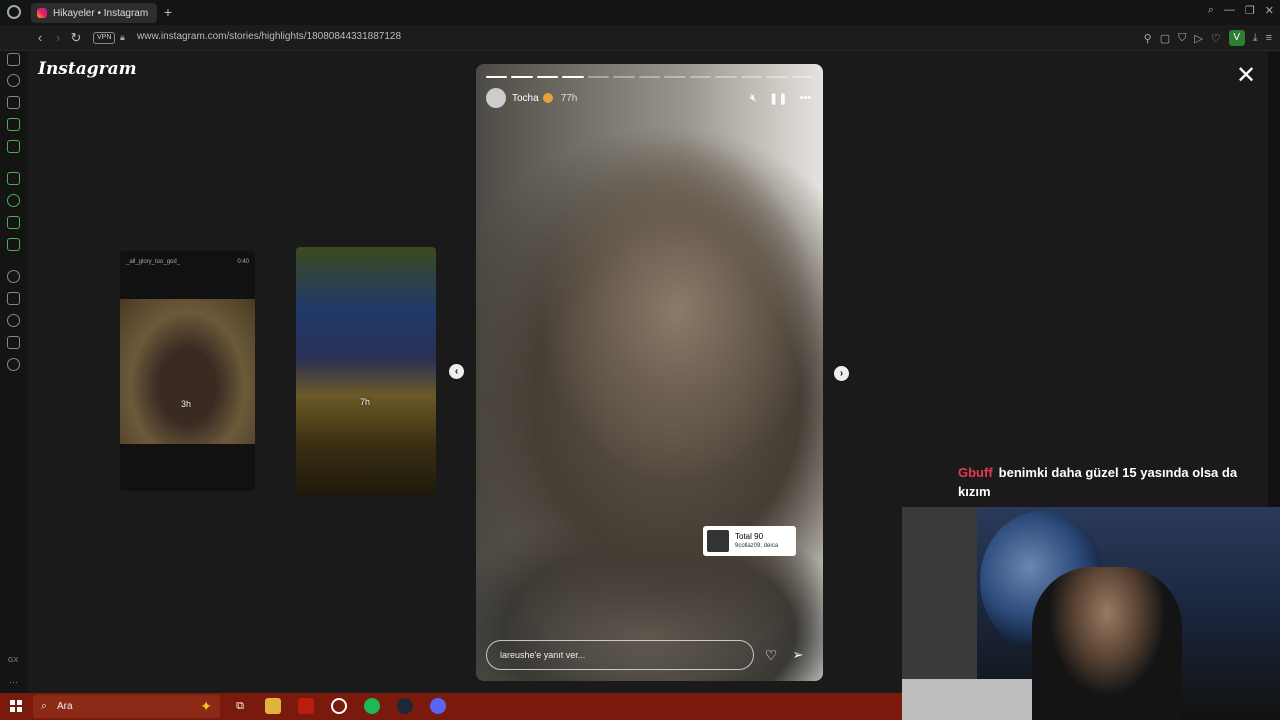 The width and height of the screenshot is (1280, 720). What do you see at coordinates (1211, 10) in the screenshot?
I see `search-tabs-icon: ⌕` at bounding box center [1211, 10].